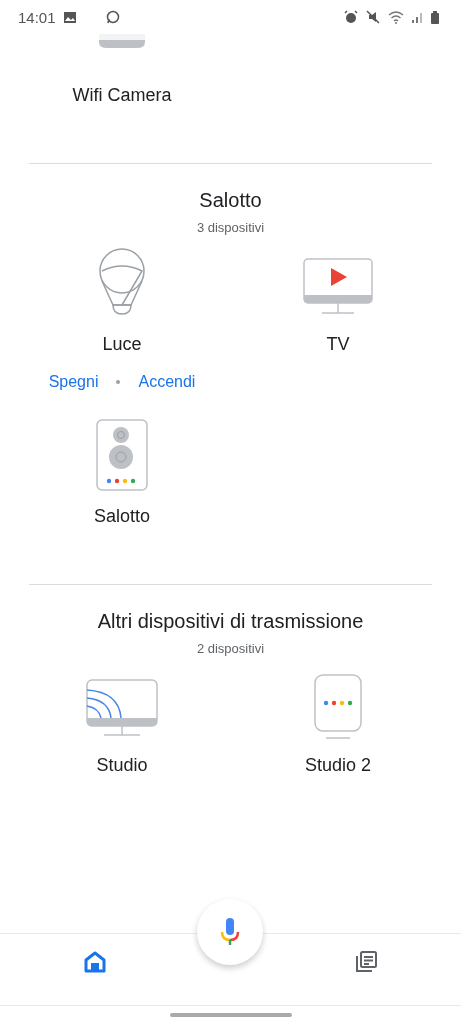 The width and height of the screenshot is (461, 1024). I want to click on device-name: Salotto, so click(121, 516).